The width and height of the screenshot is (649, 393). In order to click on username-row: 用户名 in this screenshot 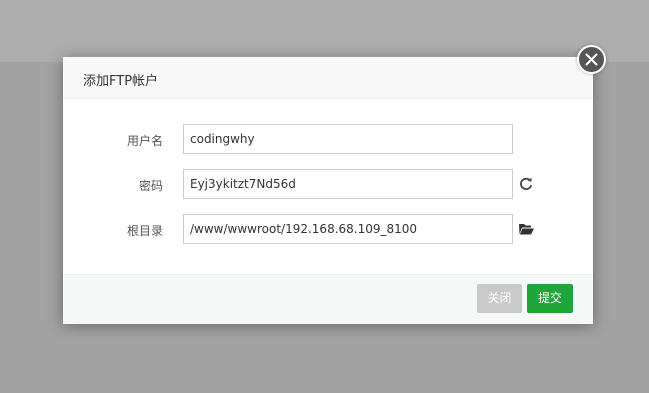, I will do `click(328, 139)`.